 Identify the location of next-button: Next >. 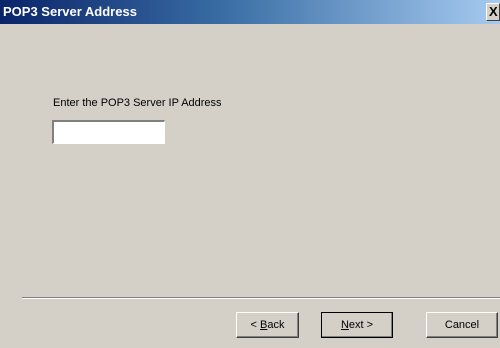
(357, 325).